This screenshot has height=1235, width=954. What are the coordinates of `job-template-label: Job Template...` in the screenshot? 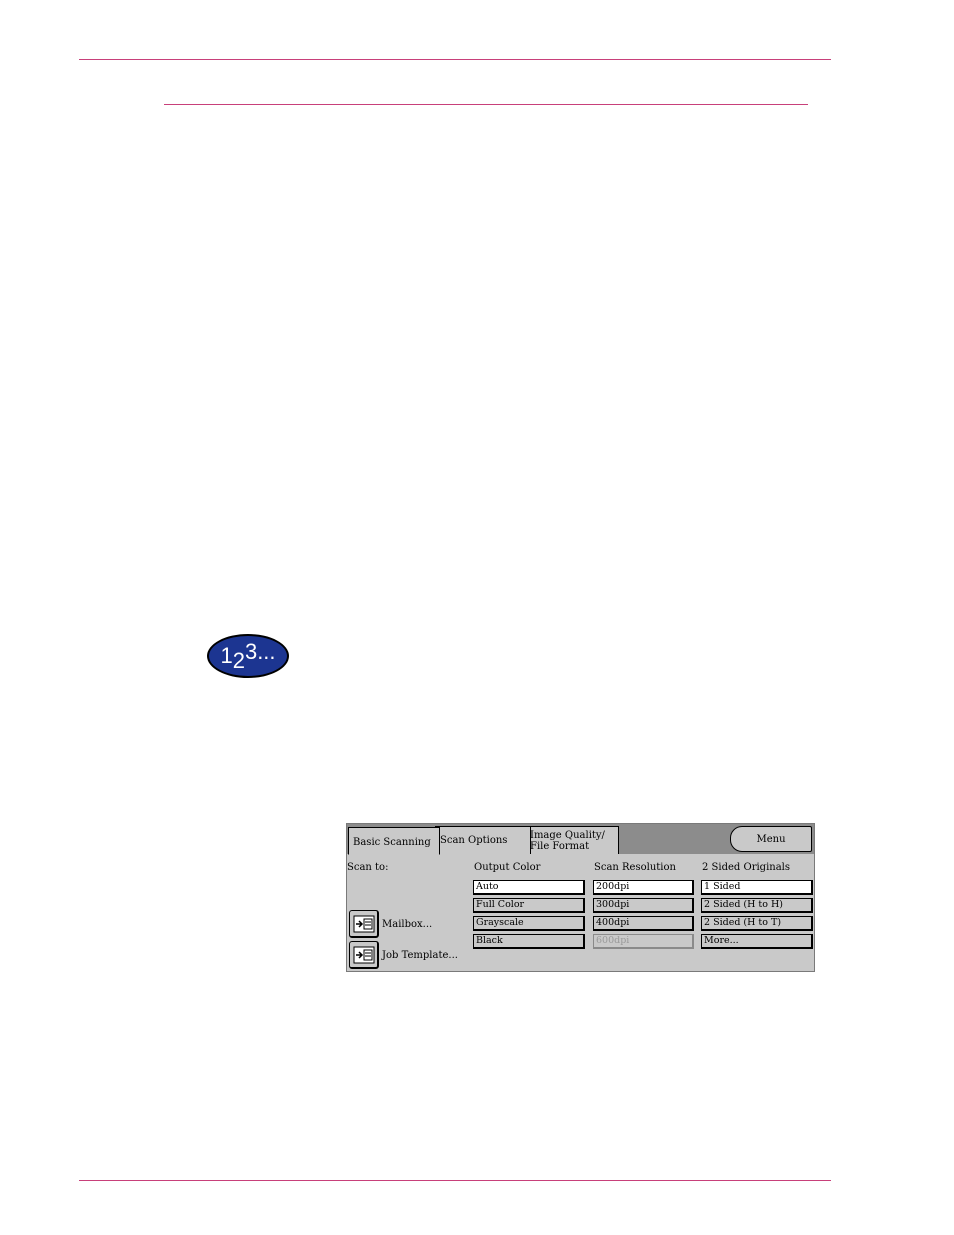 It's located at (420, 955).